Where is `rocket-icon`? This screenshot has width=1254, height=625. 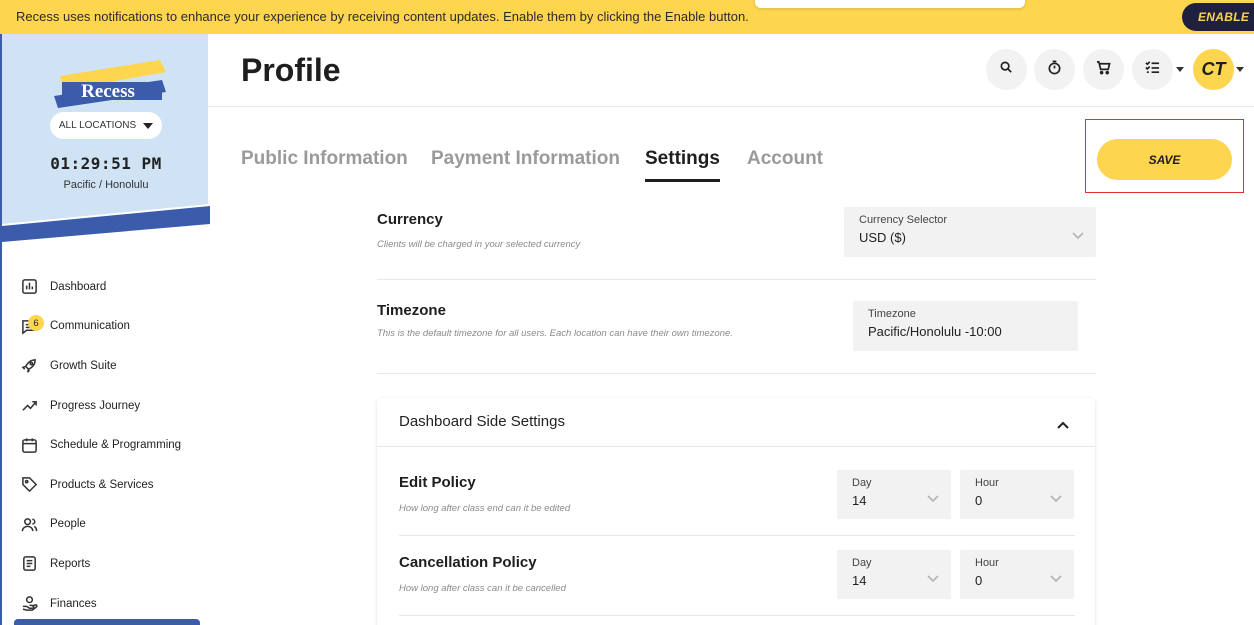 rocket-icon is located at coordinates (29, 366).